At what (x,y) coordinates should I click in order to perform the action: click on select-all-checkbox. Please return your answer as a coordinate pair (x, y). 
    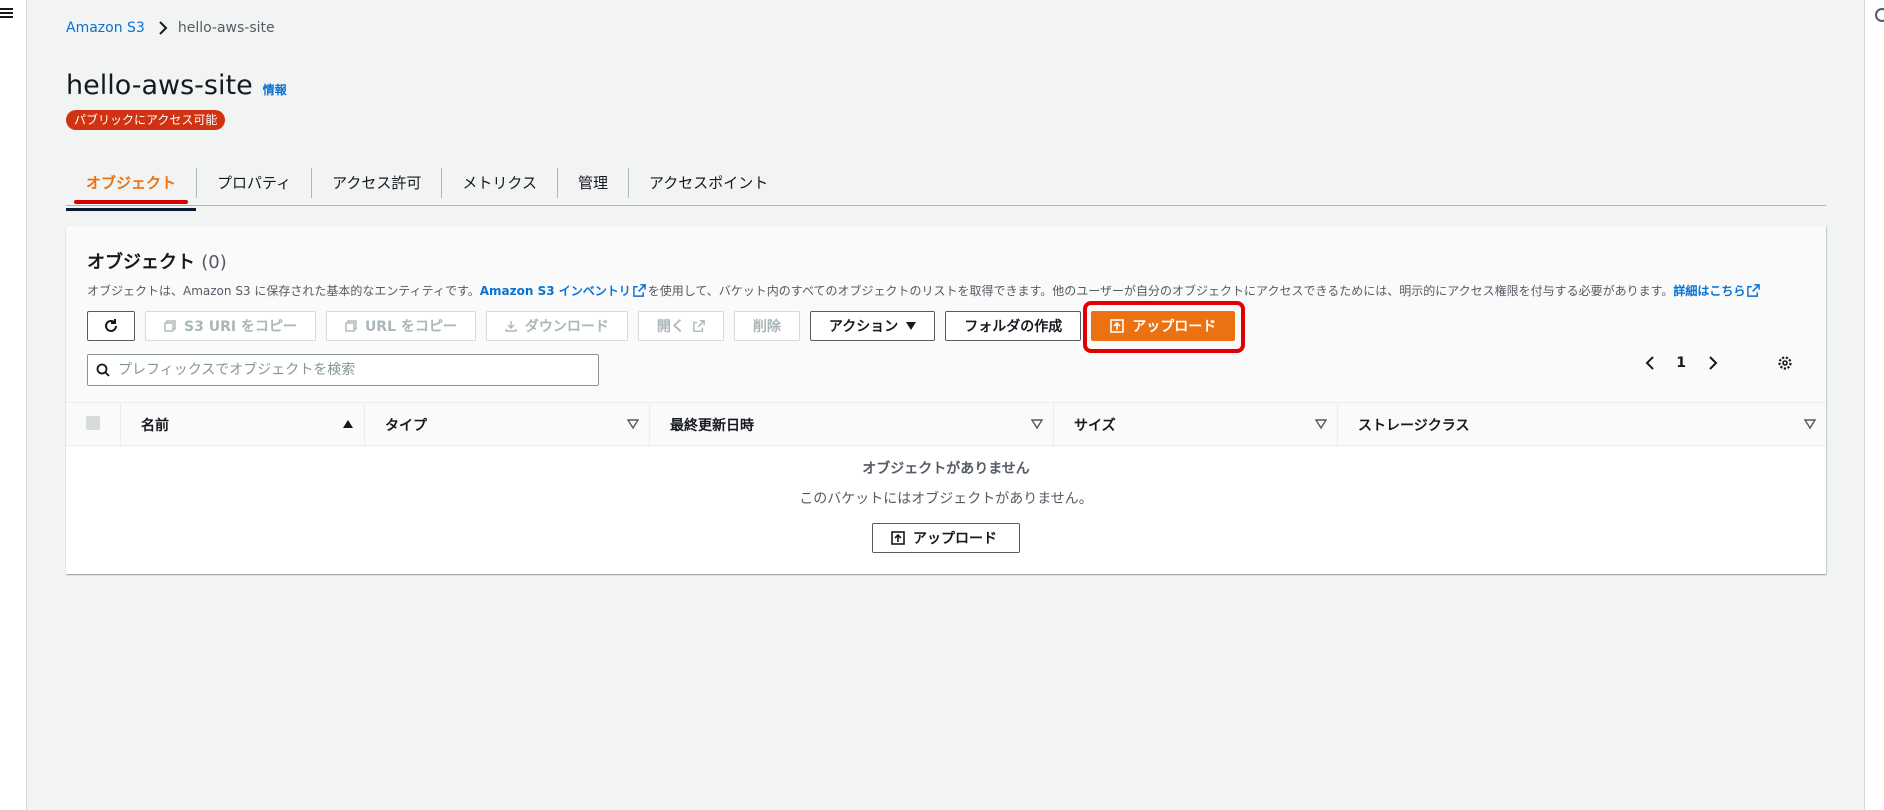
    Looking at the image, I should click on (93, 423).